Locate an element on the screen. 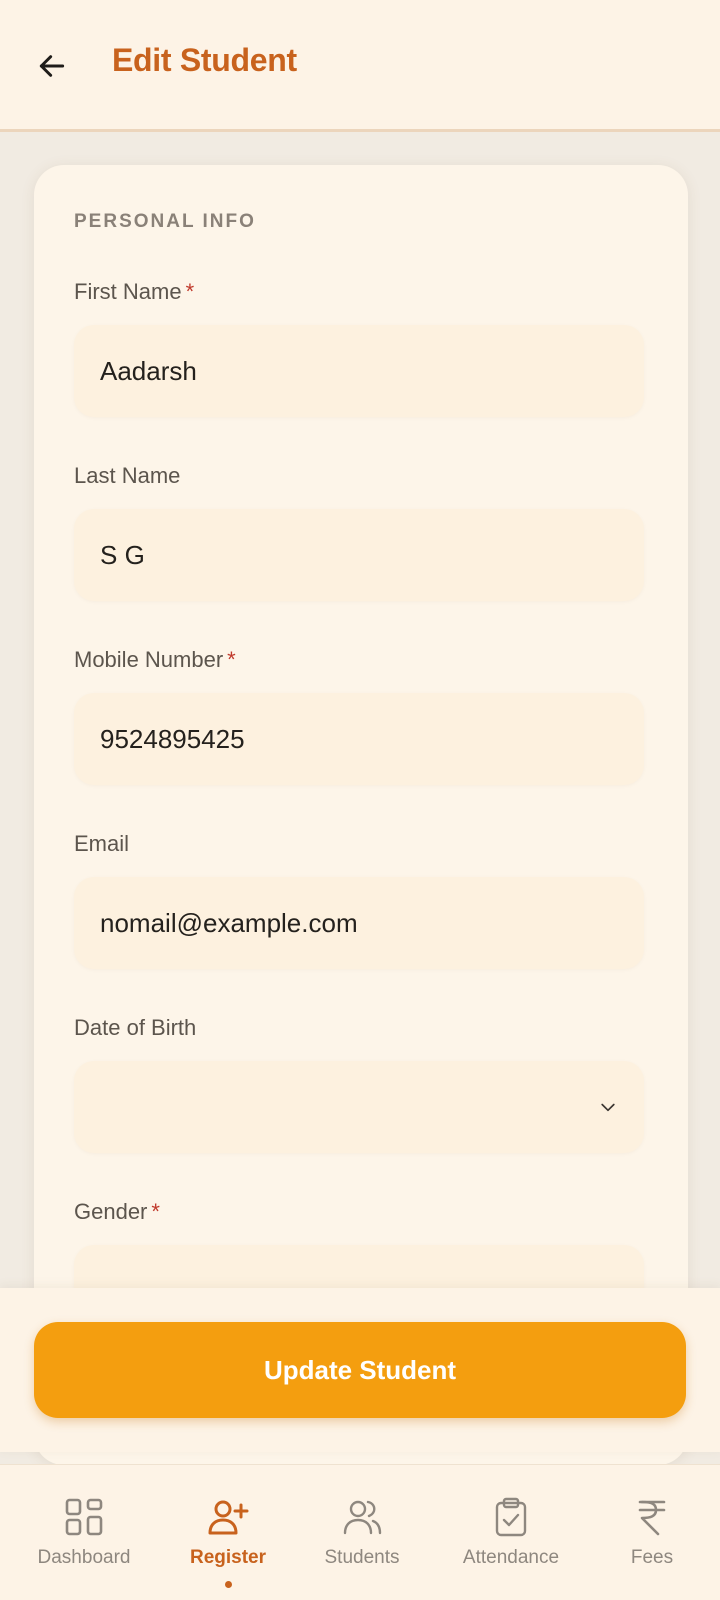  last-name-label: Last Name is located at coordinates (127, 475).